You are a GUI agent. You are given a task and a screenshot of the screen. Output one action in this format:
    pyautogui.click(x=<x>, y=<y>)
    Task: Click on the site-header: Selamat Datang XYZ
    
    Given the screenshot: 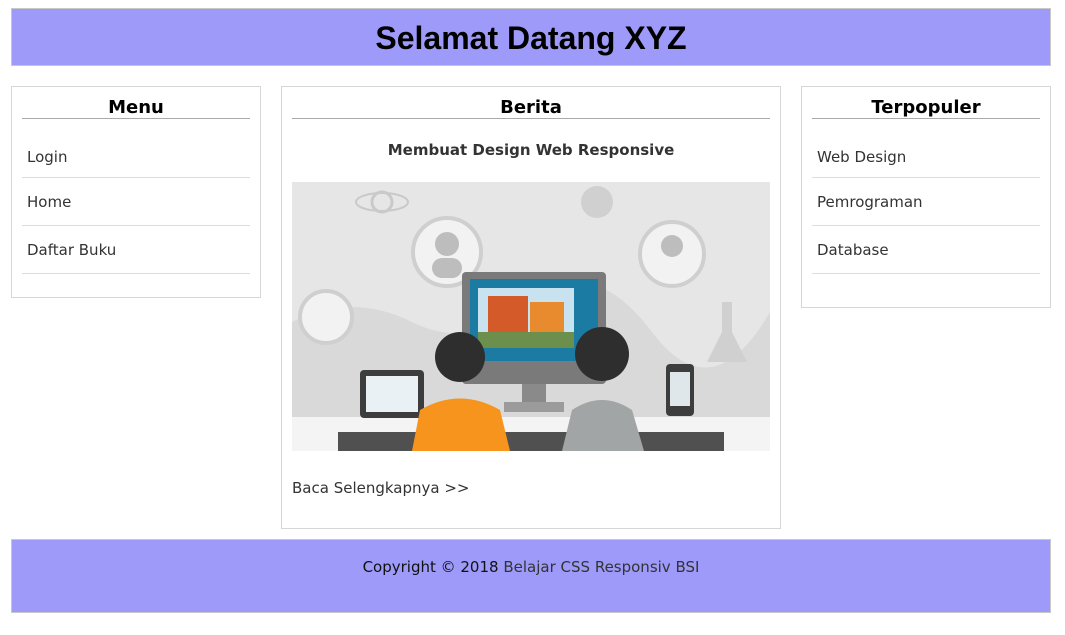 What is the action you would take?
    pyautogui.click(x=531, y=37)
    